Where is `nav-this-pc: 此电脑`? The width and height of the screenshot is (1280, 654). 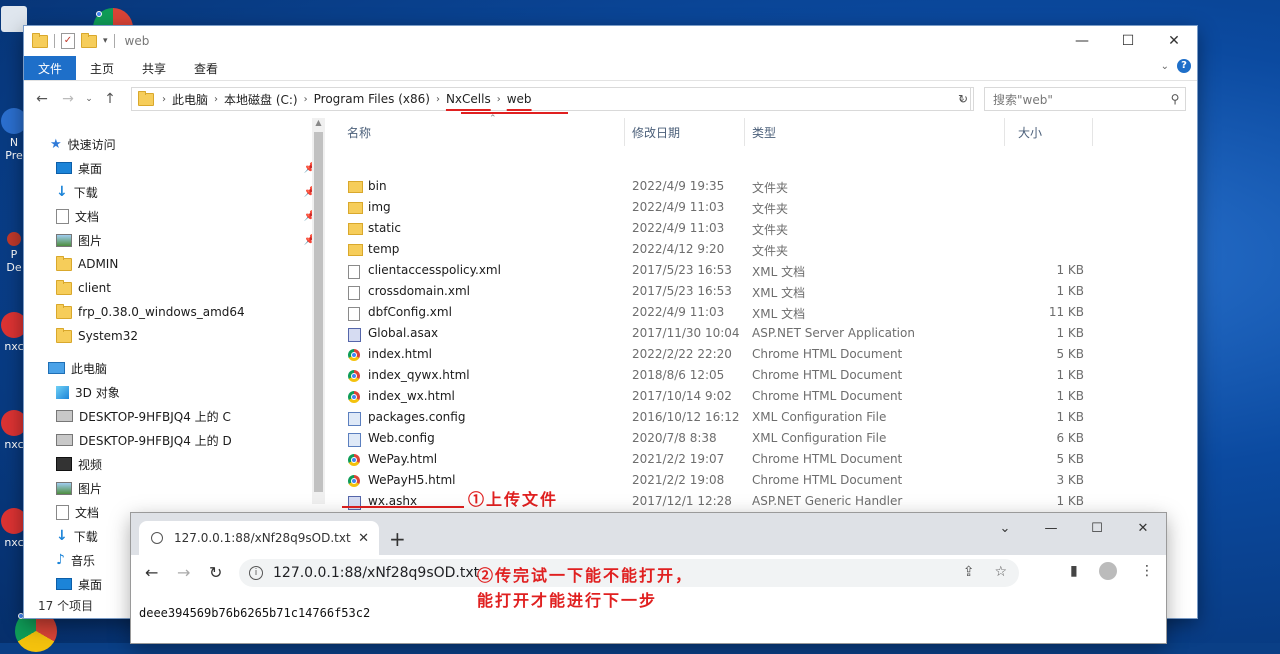 nav-this-pc: 此电脑 is located at coordinates (77, 368).